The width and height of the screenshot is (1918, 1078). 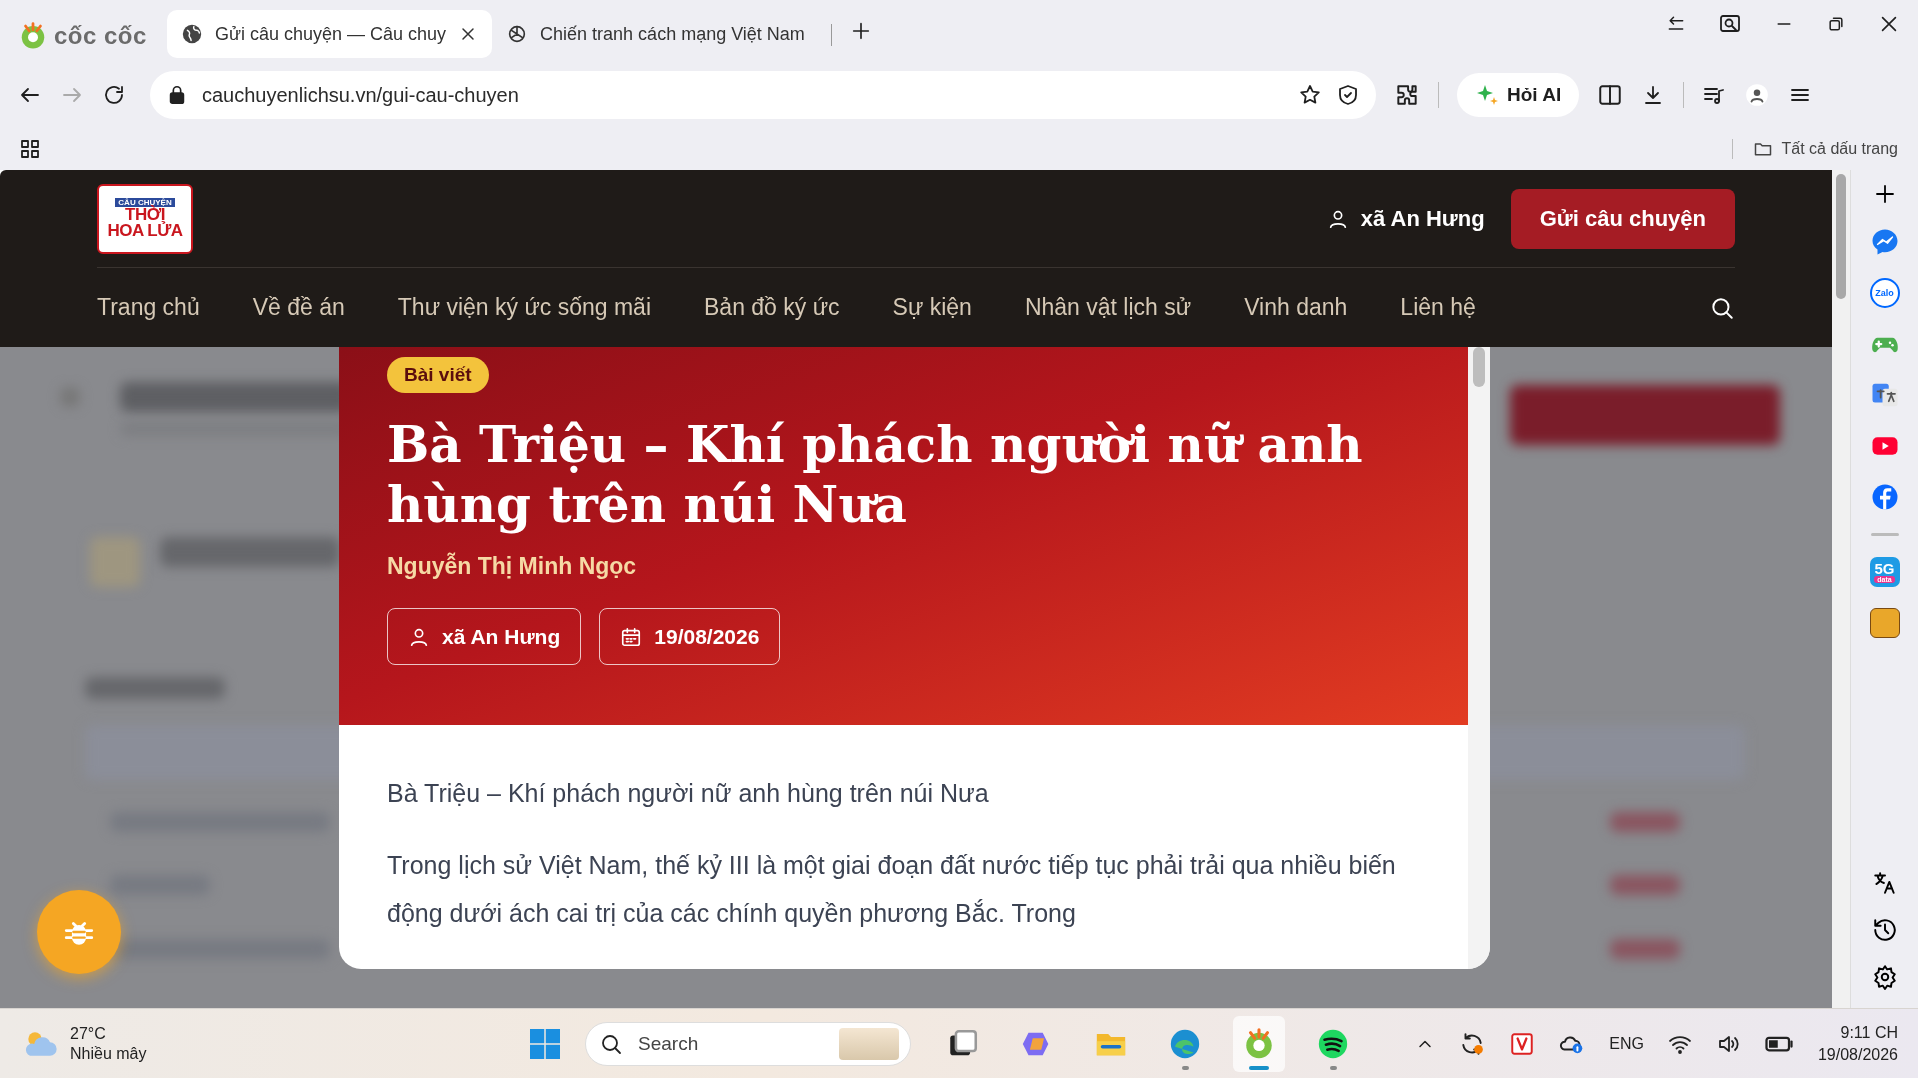 What do you see at coordinates (108, 1053) in the screenshot?
I see `weather-text: Nhiều mây` at bounding box center [108, 1053].